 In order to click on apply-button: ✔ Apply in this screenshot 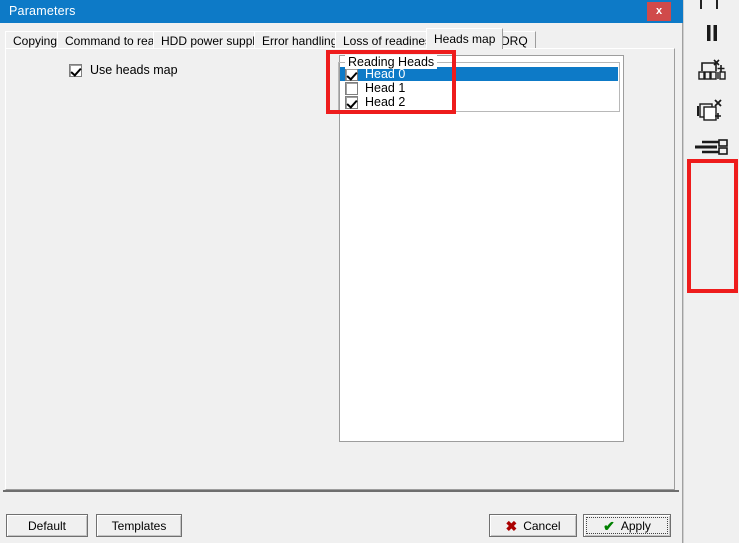, I will do `click(627, 525)`.